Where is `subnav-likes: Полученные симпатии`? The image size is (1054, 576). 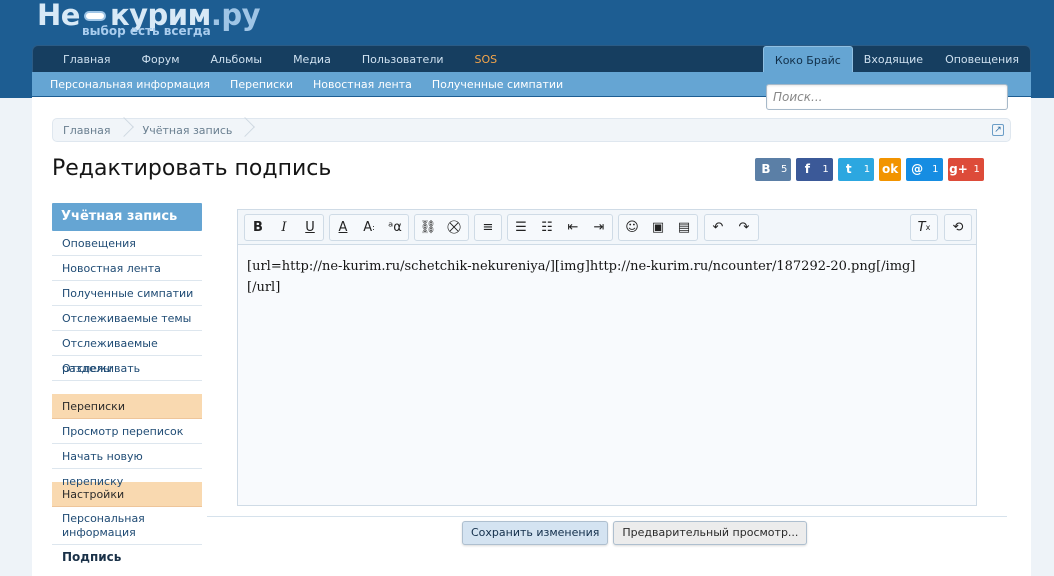 subnav-likes: Полученные симпатии is located at coordinates (497, 84).